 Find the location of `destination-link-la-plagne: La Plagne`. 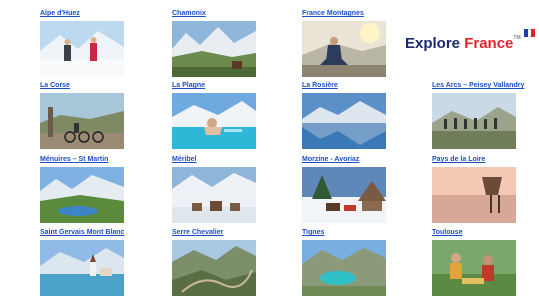

destination-link-la-plagne: La Plagne is located at coordinates (220, 86).